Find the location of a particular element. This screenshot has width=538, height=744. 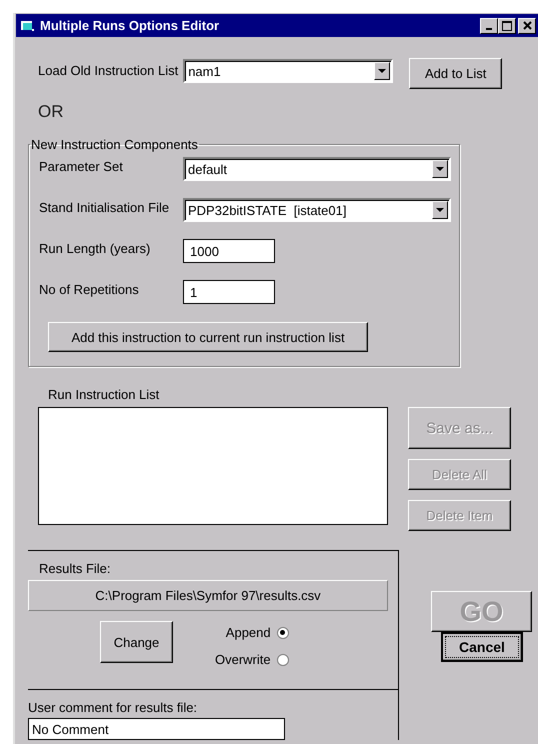

field-label: Stand Initialisation File is located at coordinates (104, 207).